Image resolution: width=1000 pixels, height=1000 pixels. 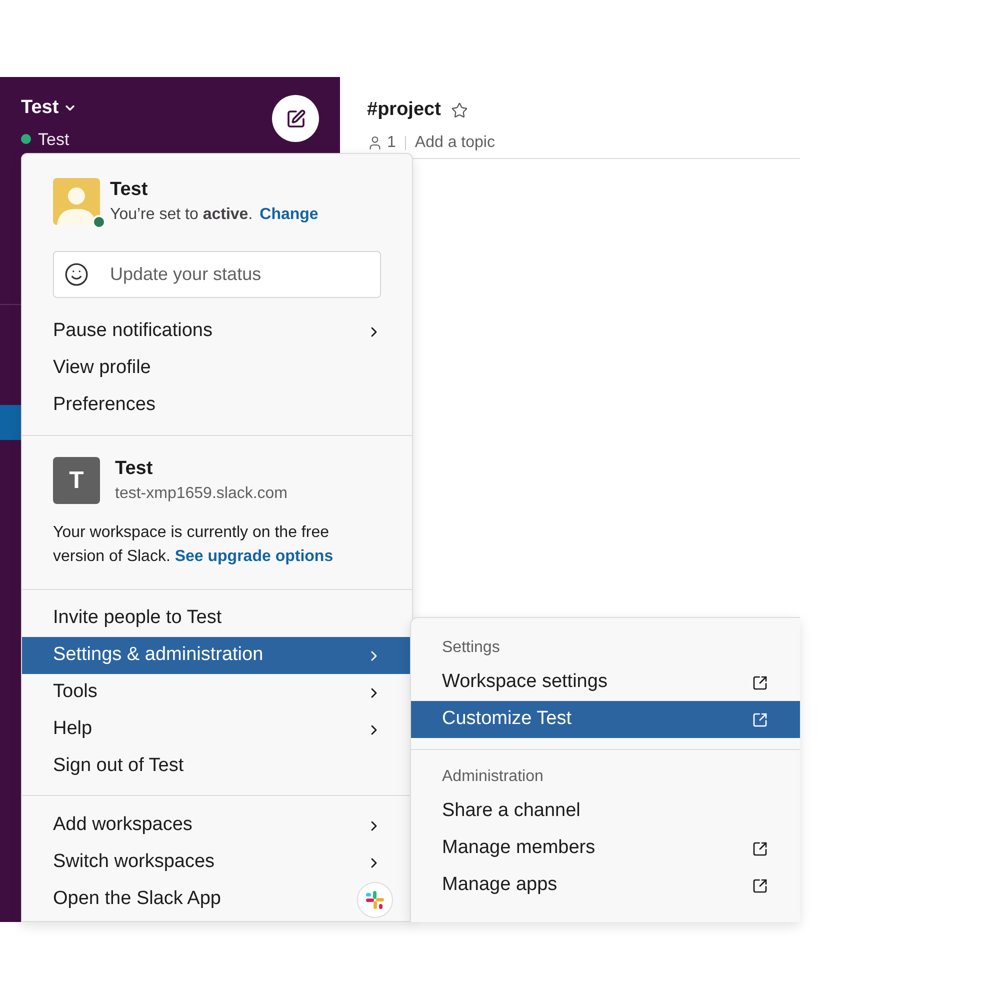 I want to click on member-count: 1, so click(x=391, y=142).